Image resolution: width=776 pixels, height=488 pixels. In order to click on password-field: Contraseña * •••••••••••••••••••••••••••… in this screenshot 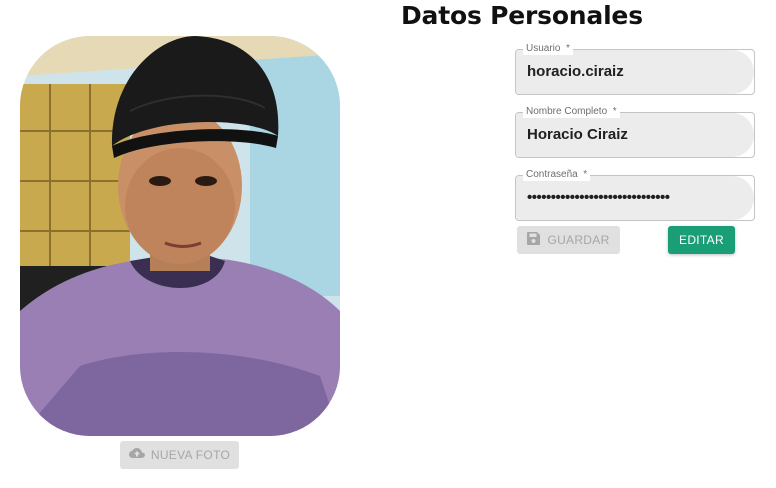, I will do `click(635, 195)`.